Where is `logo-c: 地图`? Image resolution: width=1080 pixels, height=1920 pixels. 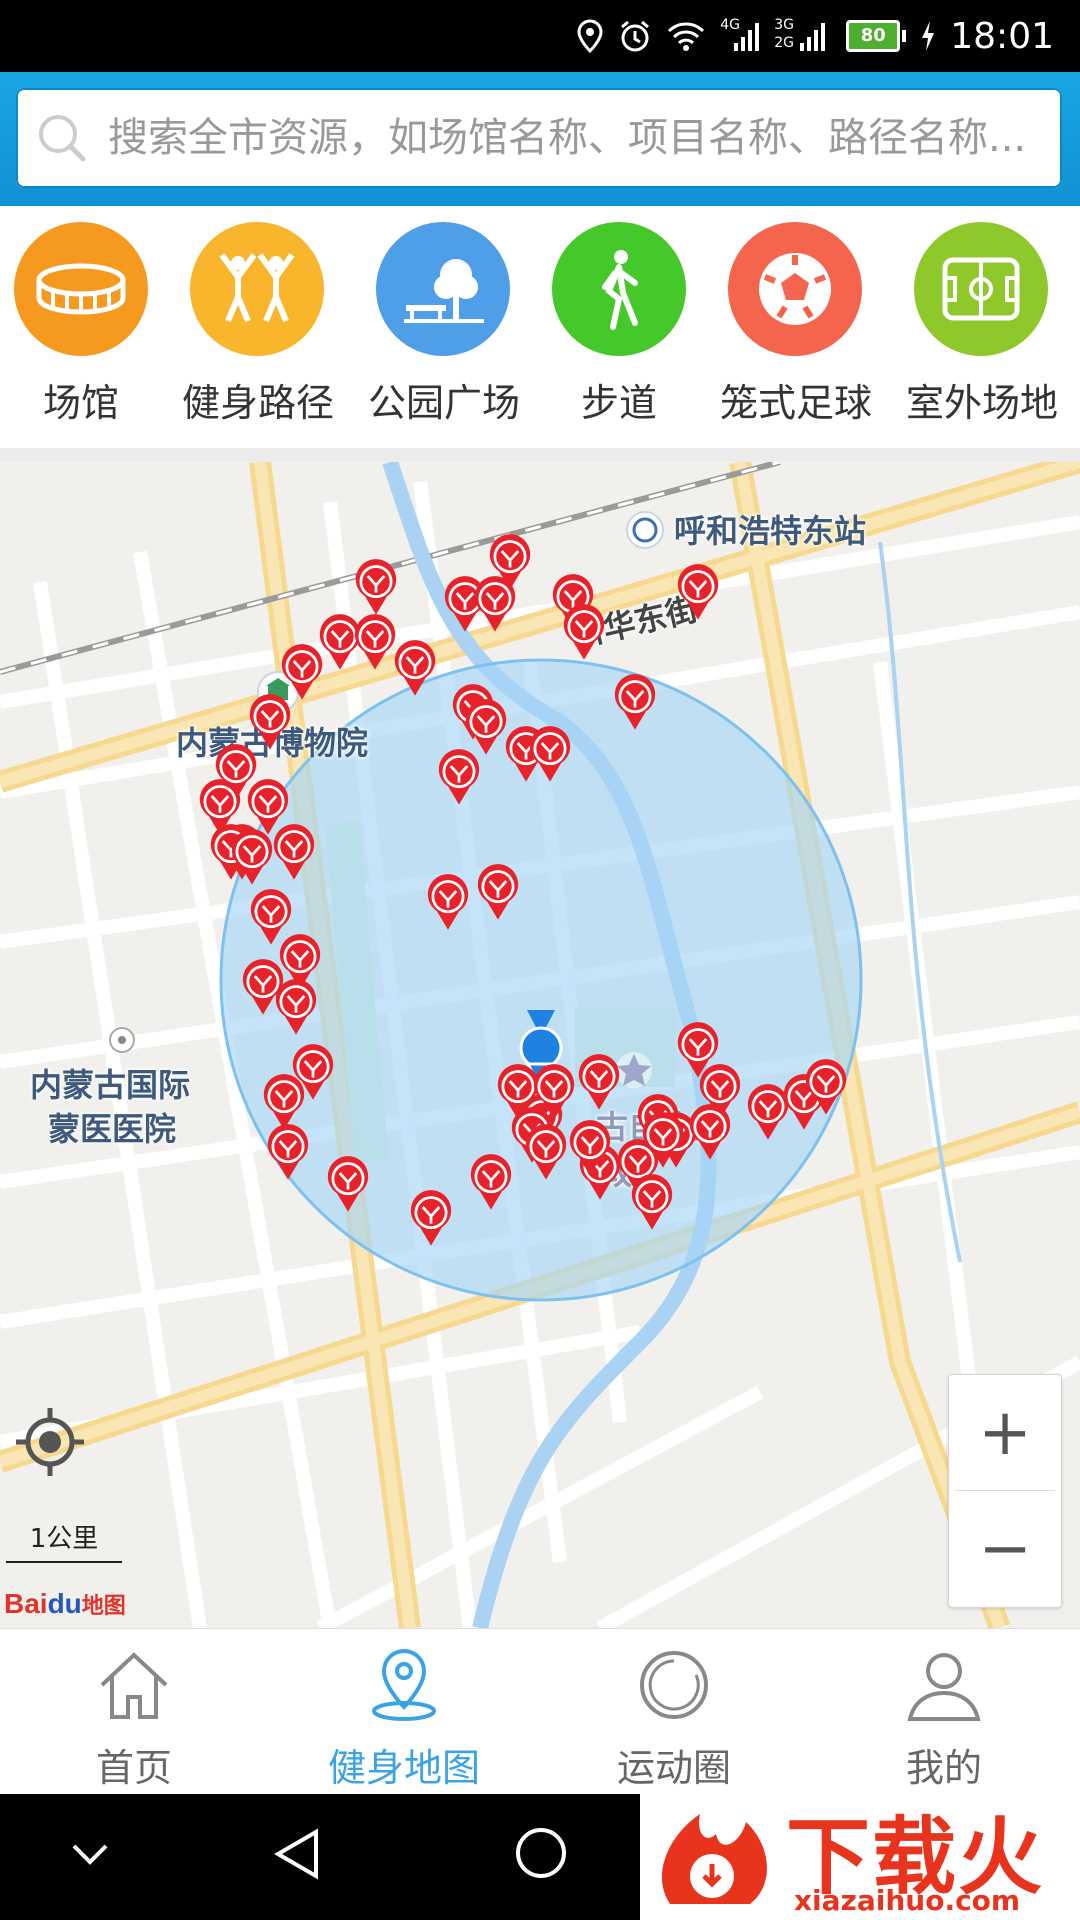 logo-c: 地图 is located at coordinates (103, 1605).